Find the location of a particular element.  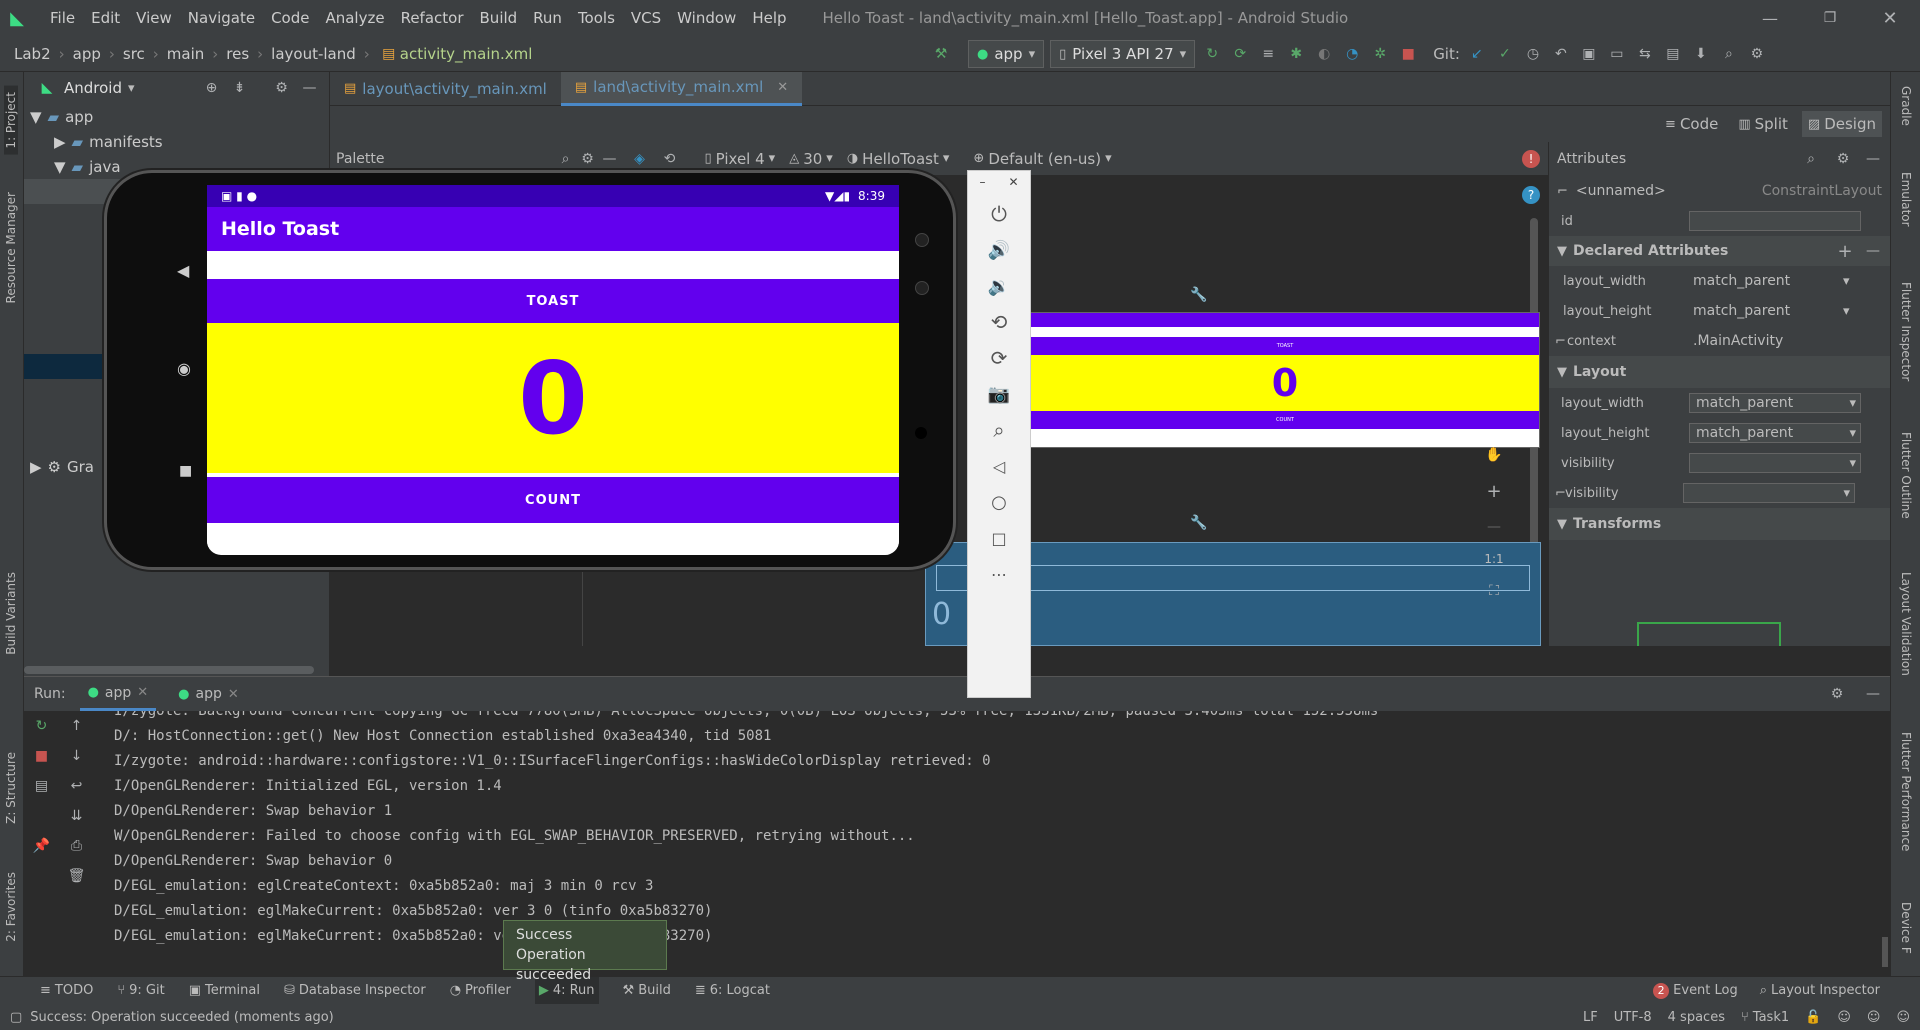

back-nav-icon: ◀ is located at coordinates (183, 270).